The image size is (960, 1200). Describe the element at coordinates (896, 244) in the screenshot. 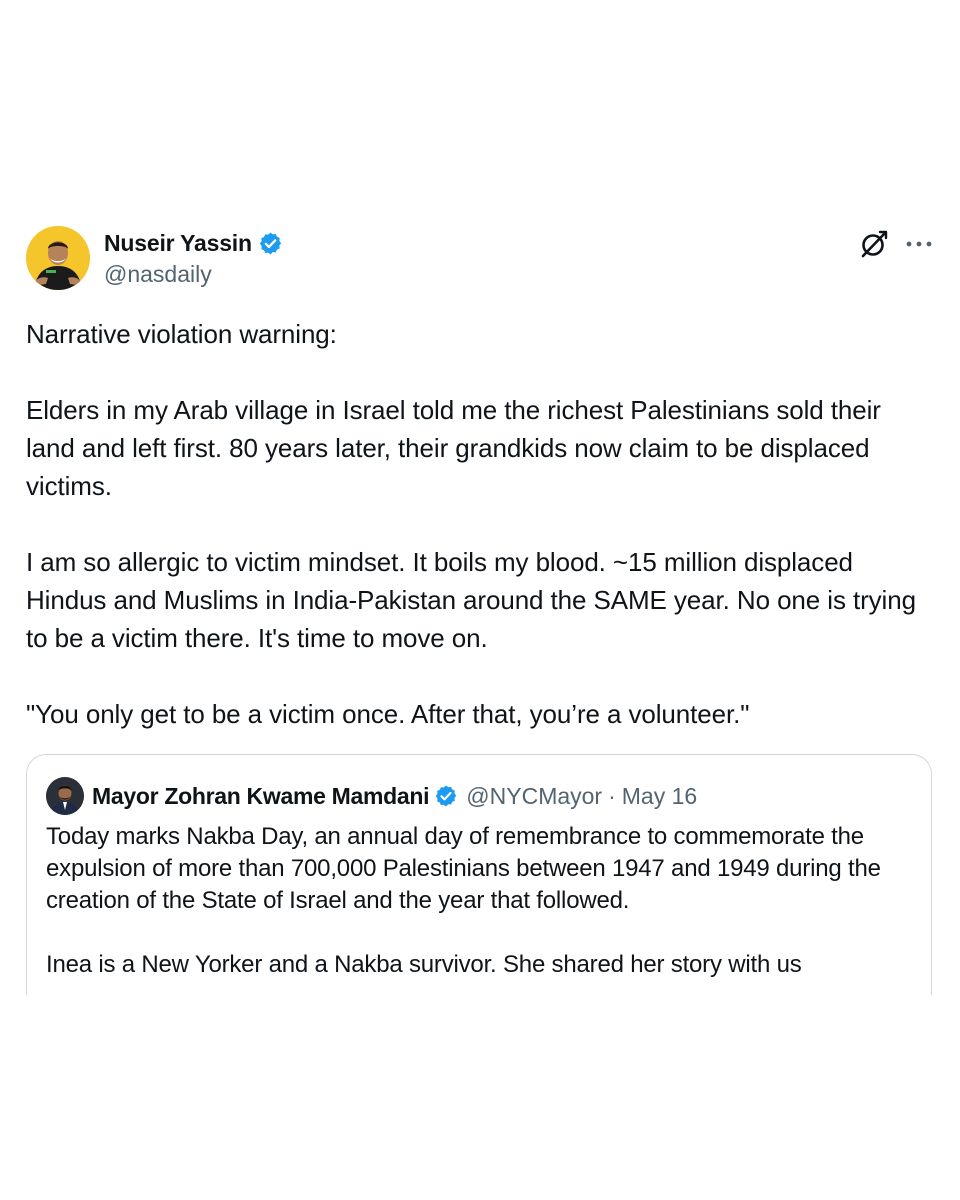

I see `tweet-actions` at that location.